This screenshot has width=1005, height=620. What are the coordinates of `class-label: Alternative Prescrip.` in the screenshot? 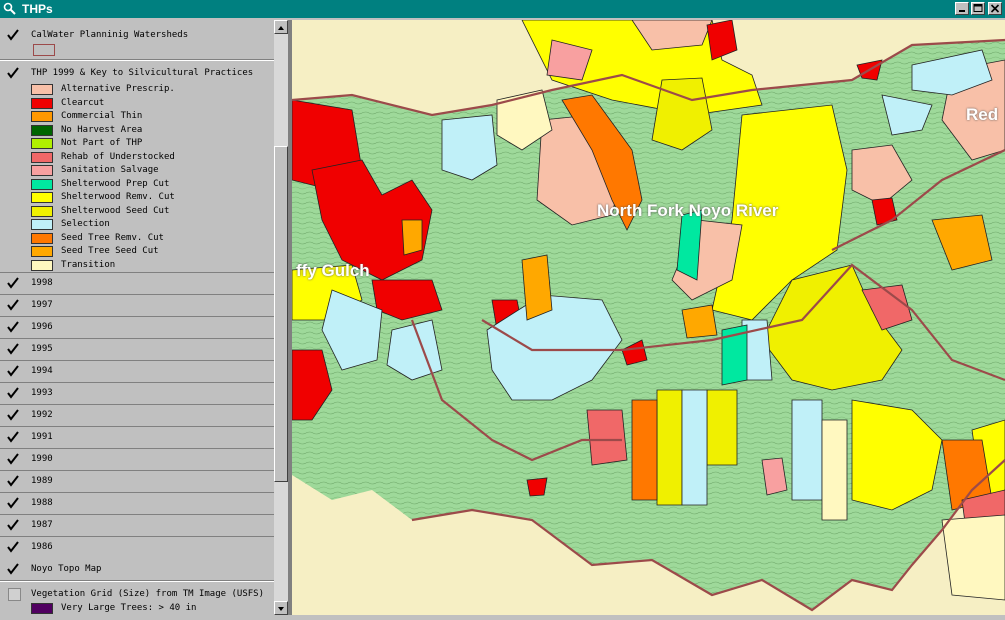 It's located at (118, 89).